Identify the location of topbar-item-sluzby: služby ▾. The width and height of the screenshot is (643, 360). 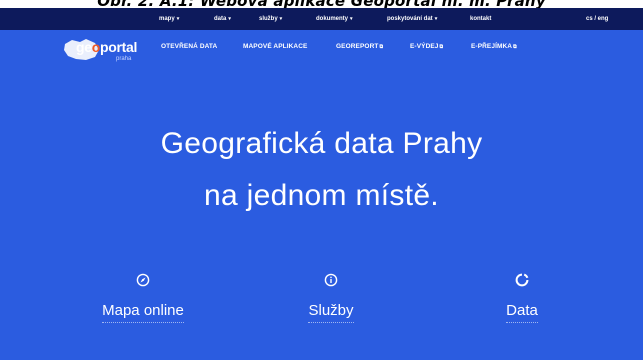
(270, 19).